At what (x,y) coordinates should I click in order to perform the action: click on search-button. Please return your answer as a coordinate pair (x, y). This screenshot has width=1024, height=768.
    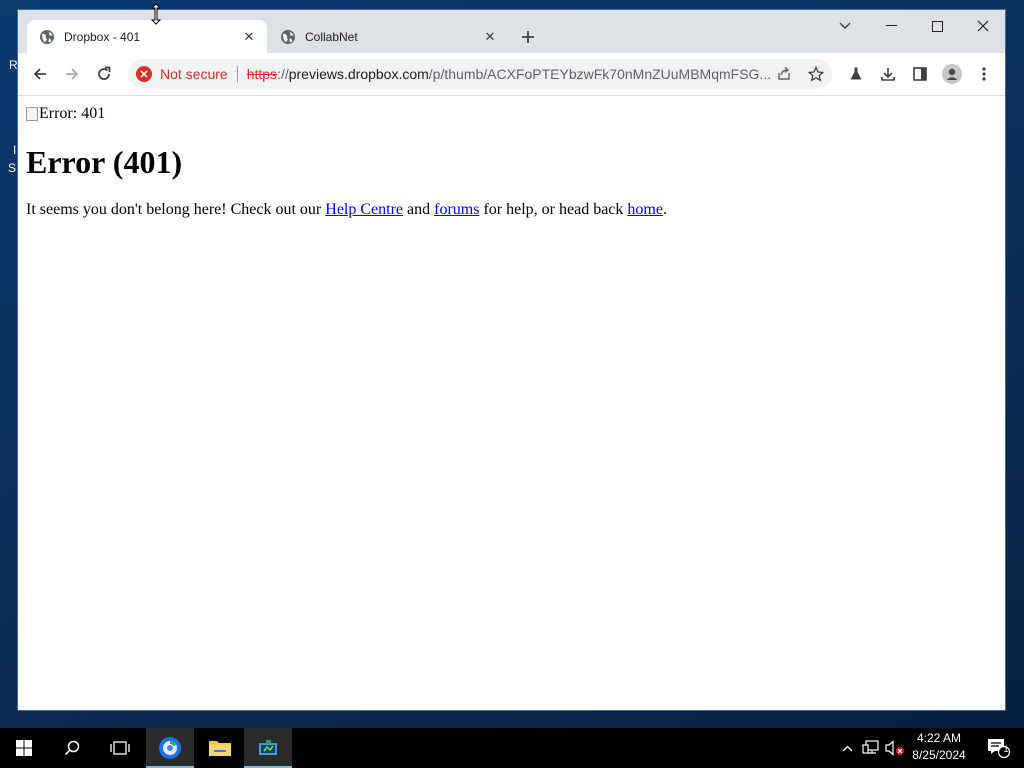
    Looking at the image, I should click on (72, 748).